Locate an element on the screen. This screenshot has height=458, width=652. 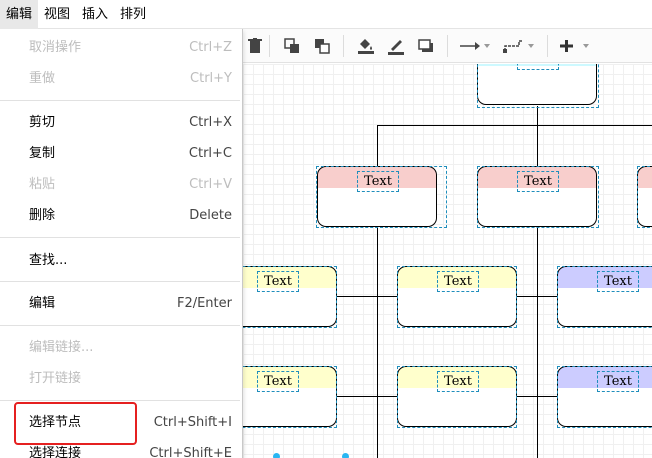
menu-item-label: 剪切 is located at coordinates (42, 122).